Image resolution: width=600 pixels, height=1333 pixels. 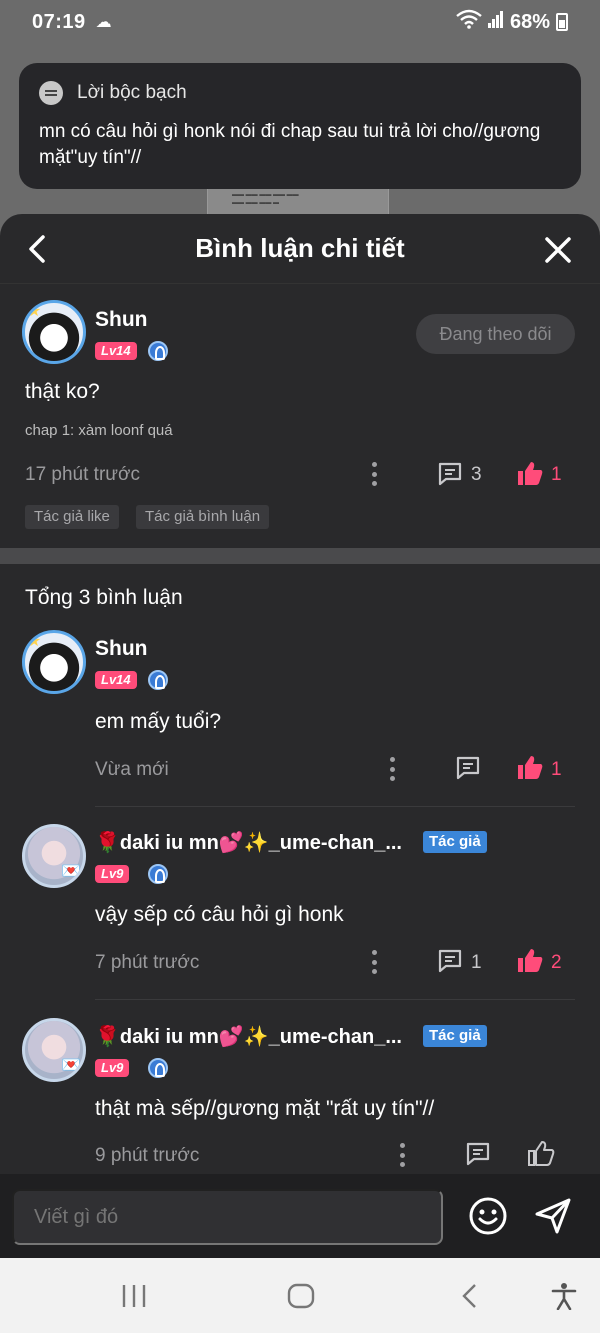 I want to click on emoji-icon, so click(x=488, y=1216).